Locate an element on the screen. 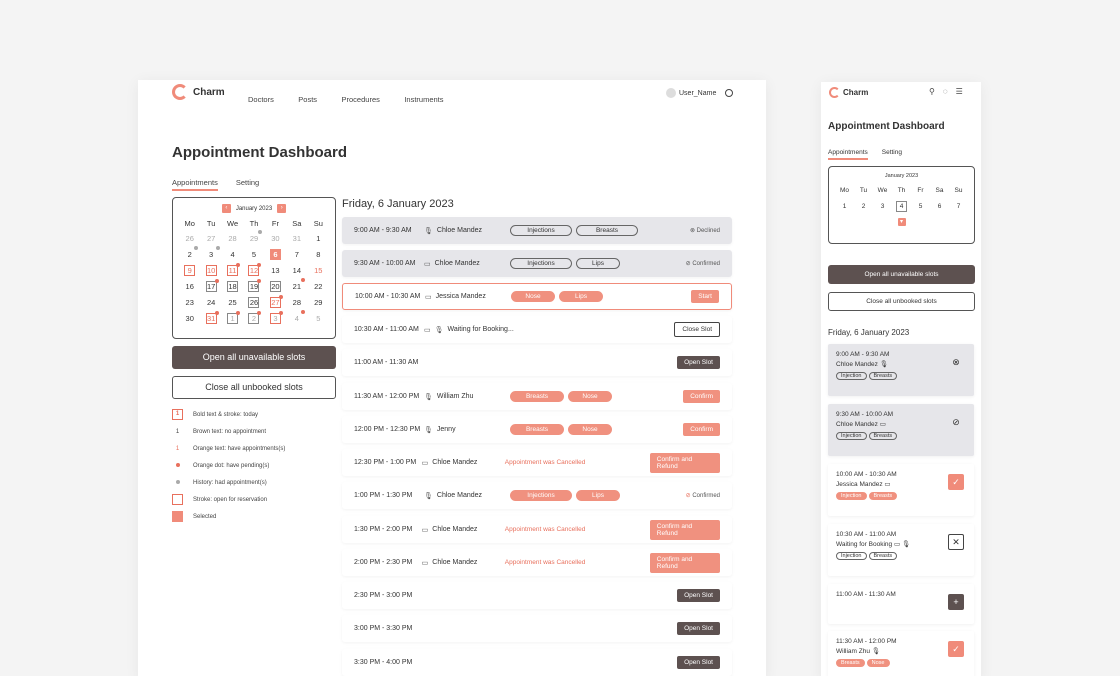 The width and height of the screenshot is (1120, 676). calendar-day: 18 is located at coordinates (233, 286).